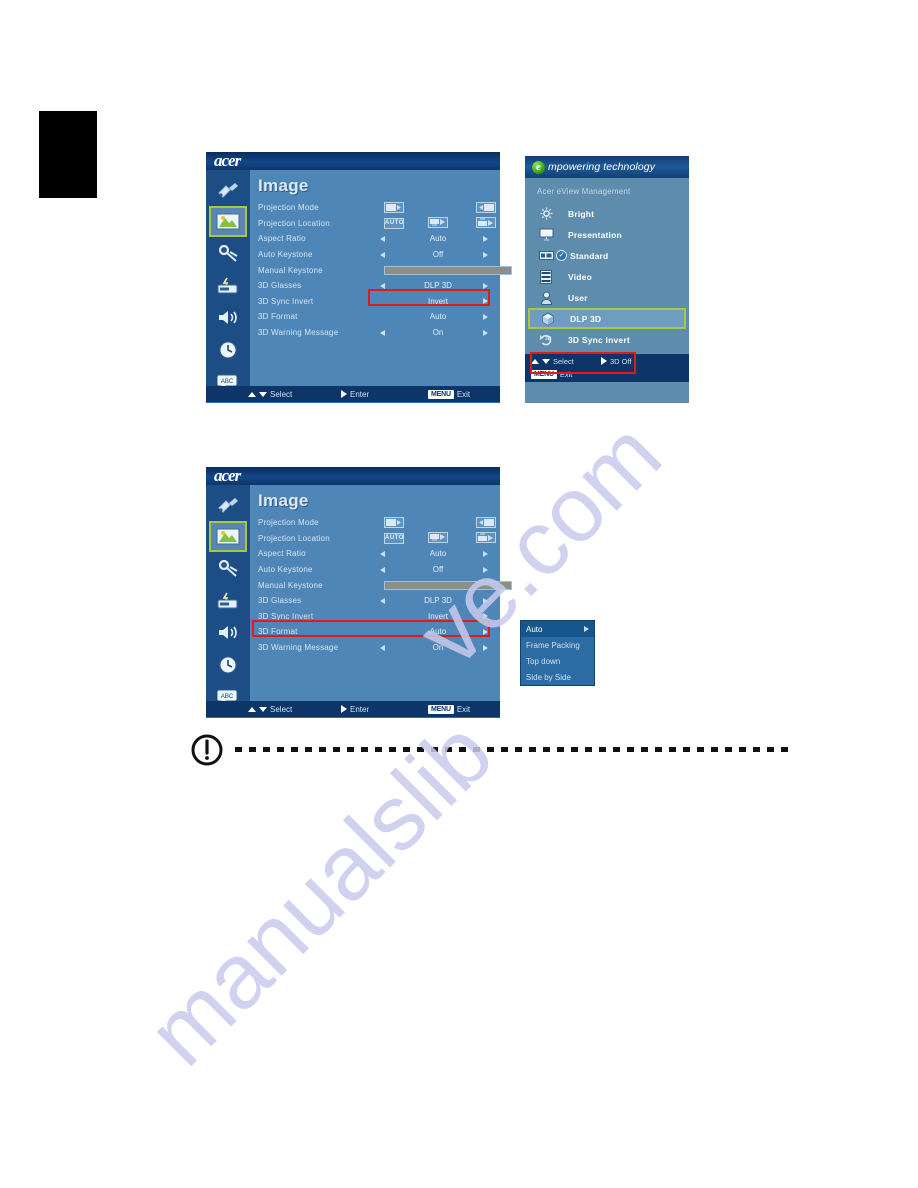  What do you see at coordinates (283, 185) in the screenshot?
I see `osd-page-title-top: Image` at bounding box center [283, 185].